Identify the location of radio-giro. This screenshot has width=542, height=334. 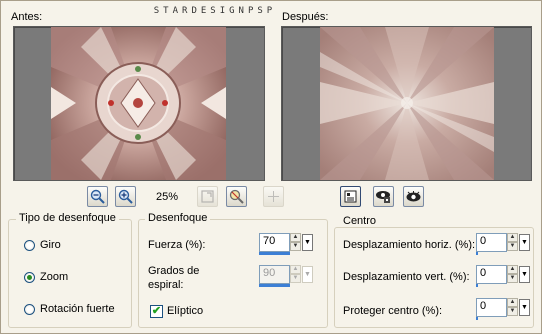
(29, 245).